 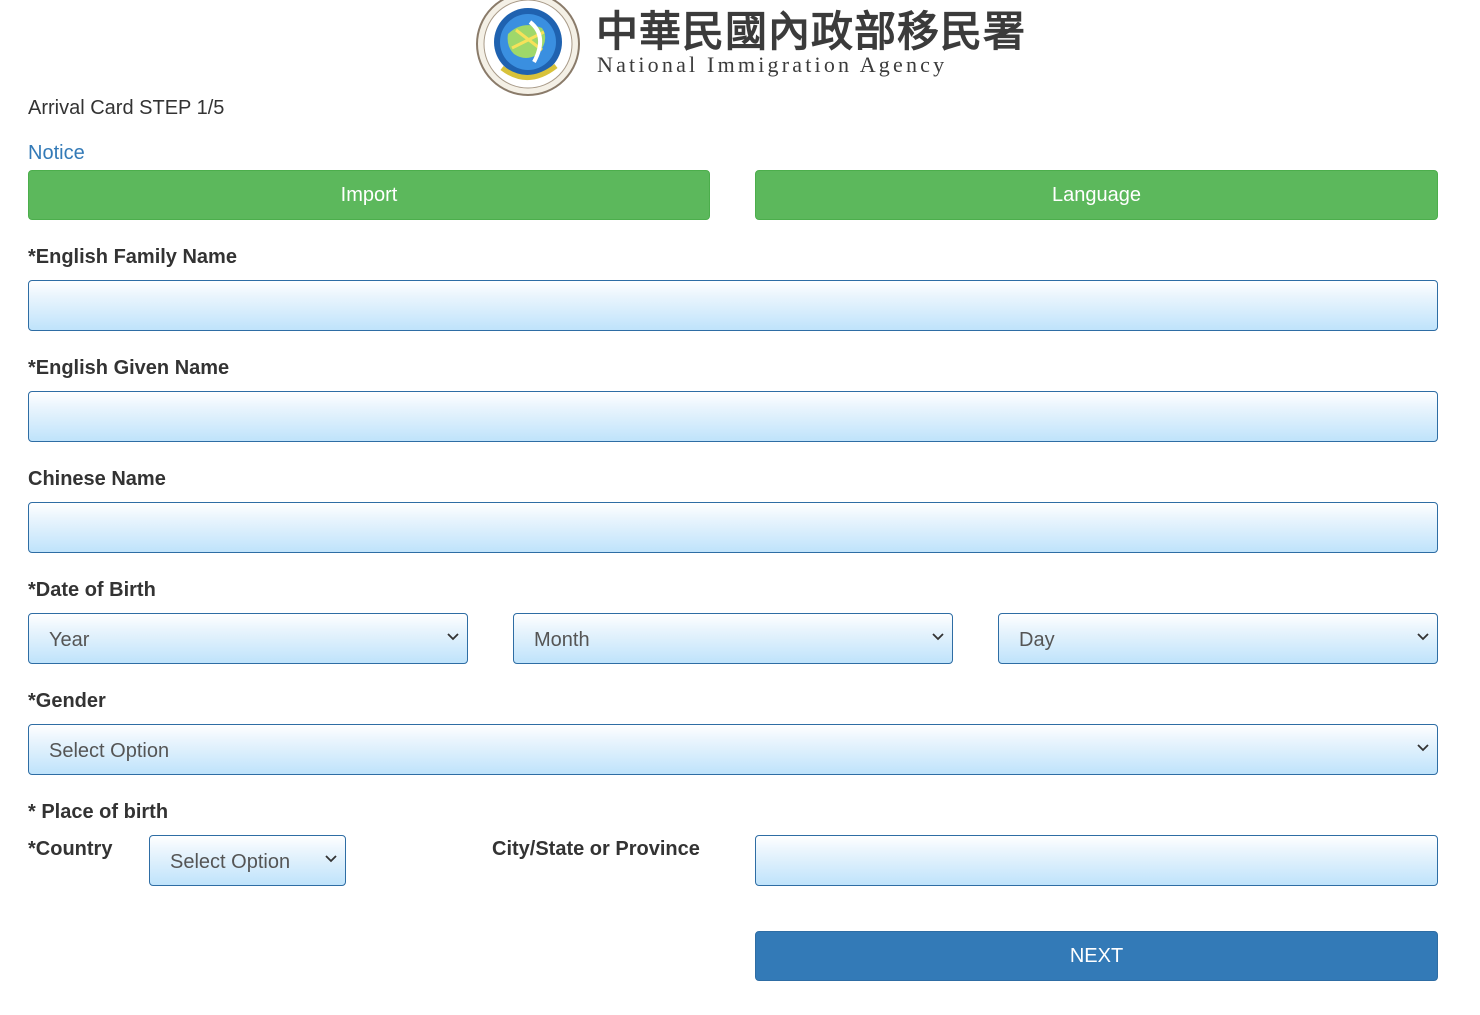 I want to click on chinese-name-field, so click(x=733, y=527).